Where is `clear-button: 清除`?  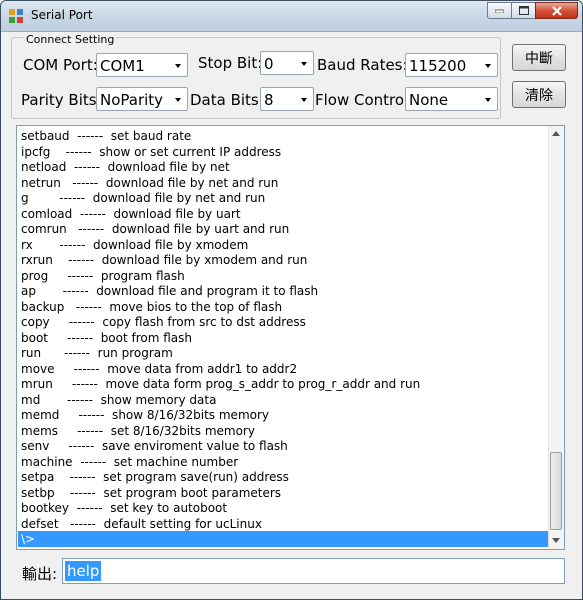 clear-button: 清除 is located at coordinates (539, 94).